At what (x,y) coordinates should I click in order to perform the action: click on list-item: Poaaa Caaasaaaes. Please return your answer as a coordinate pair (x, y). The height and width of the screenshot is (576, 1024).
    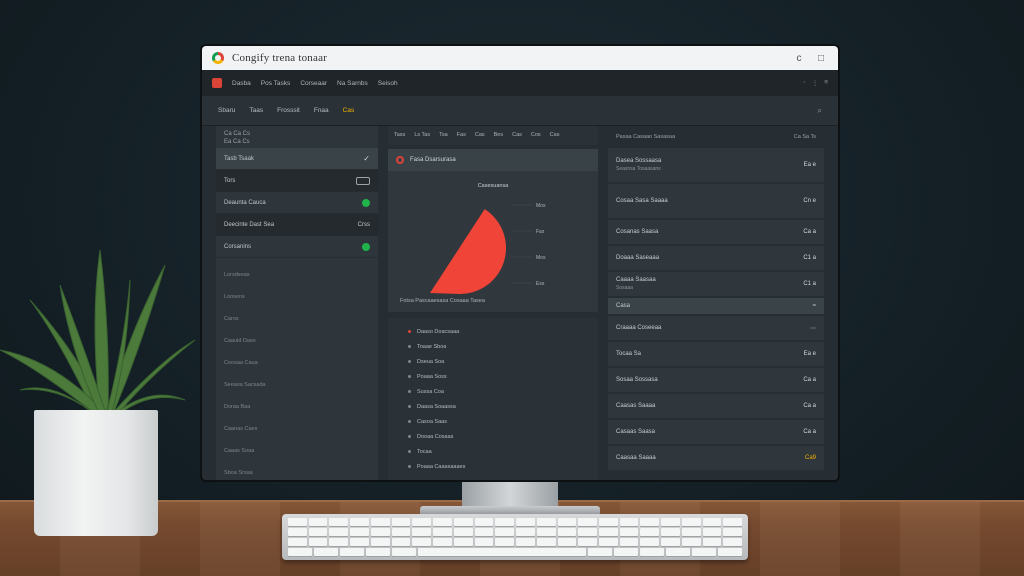
    Looking at the image, I should click on (493, 466).